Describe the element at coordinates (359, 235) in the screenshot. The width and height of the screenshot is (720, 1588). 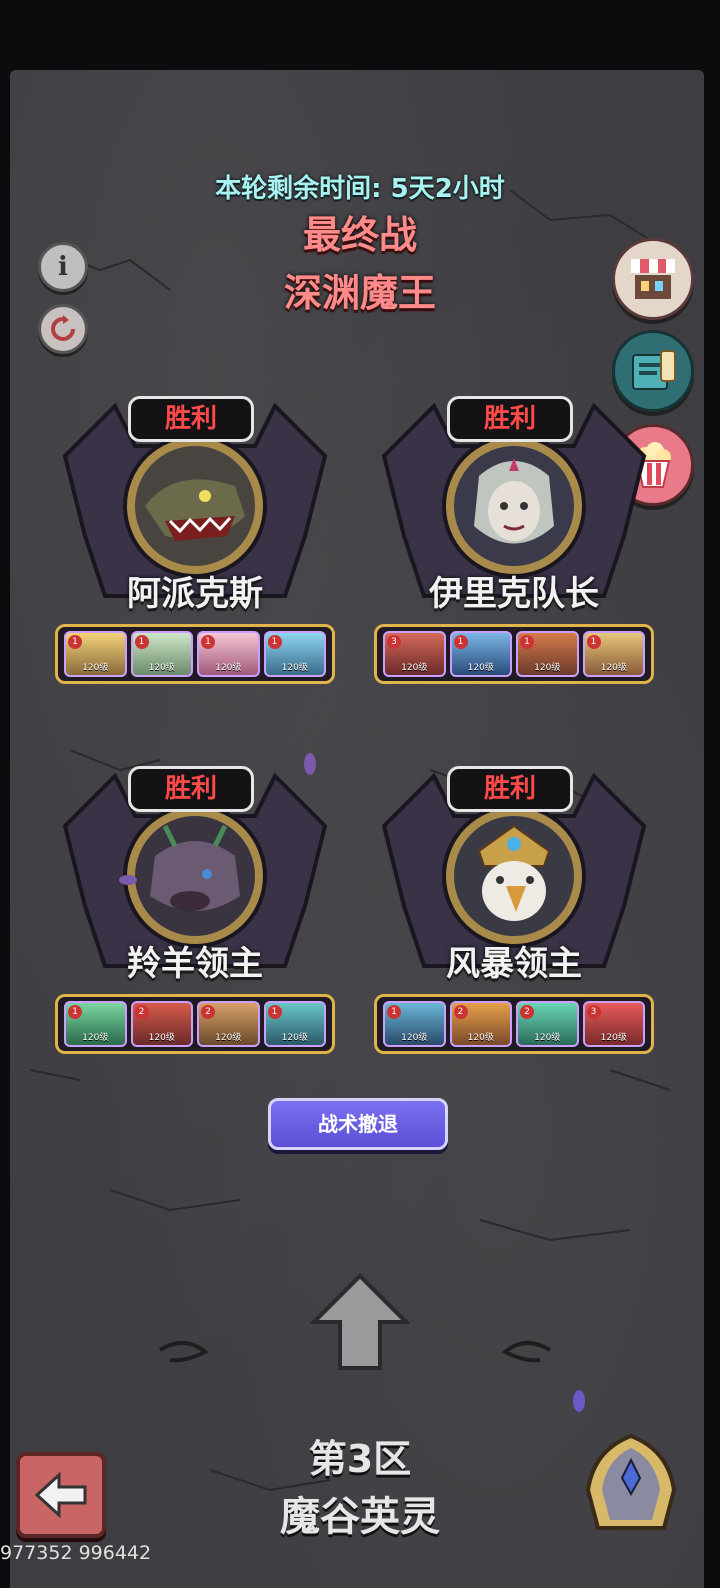
I see `stage-label: 最终战` at that location.